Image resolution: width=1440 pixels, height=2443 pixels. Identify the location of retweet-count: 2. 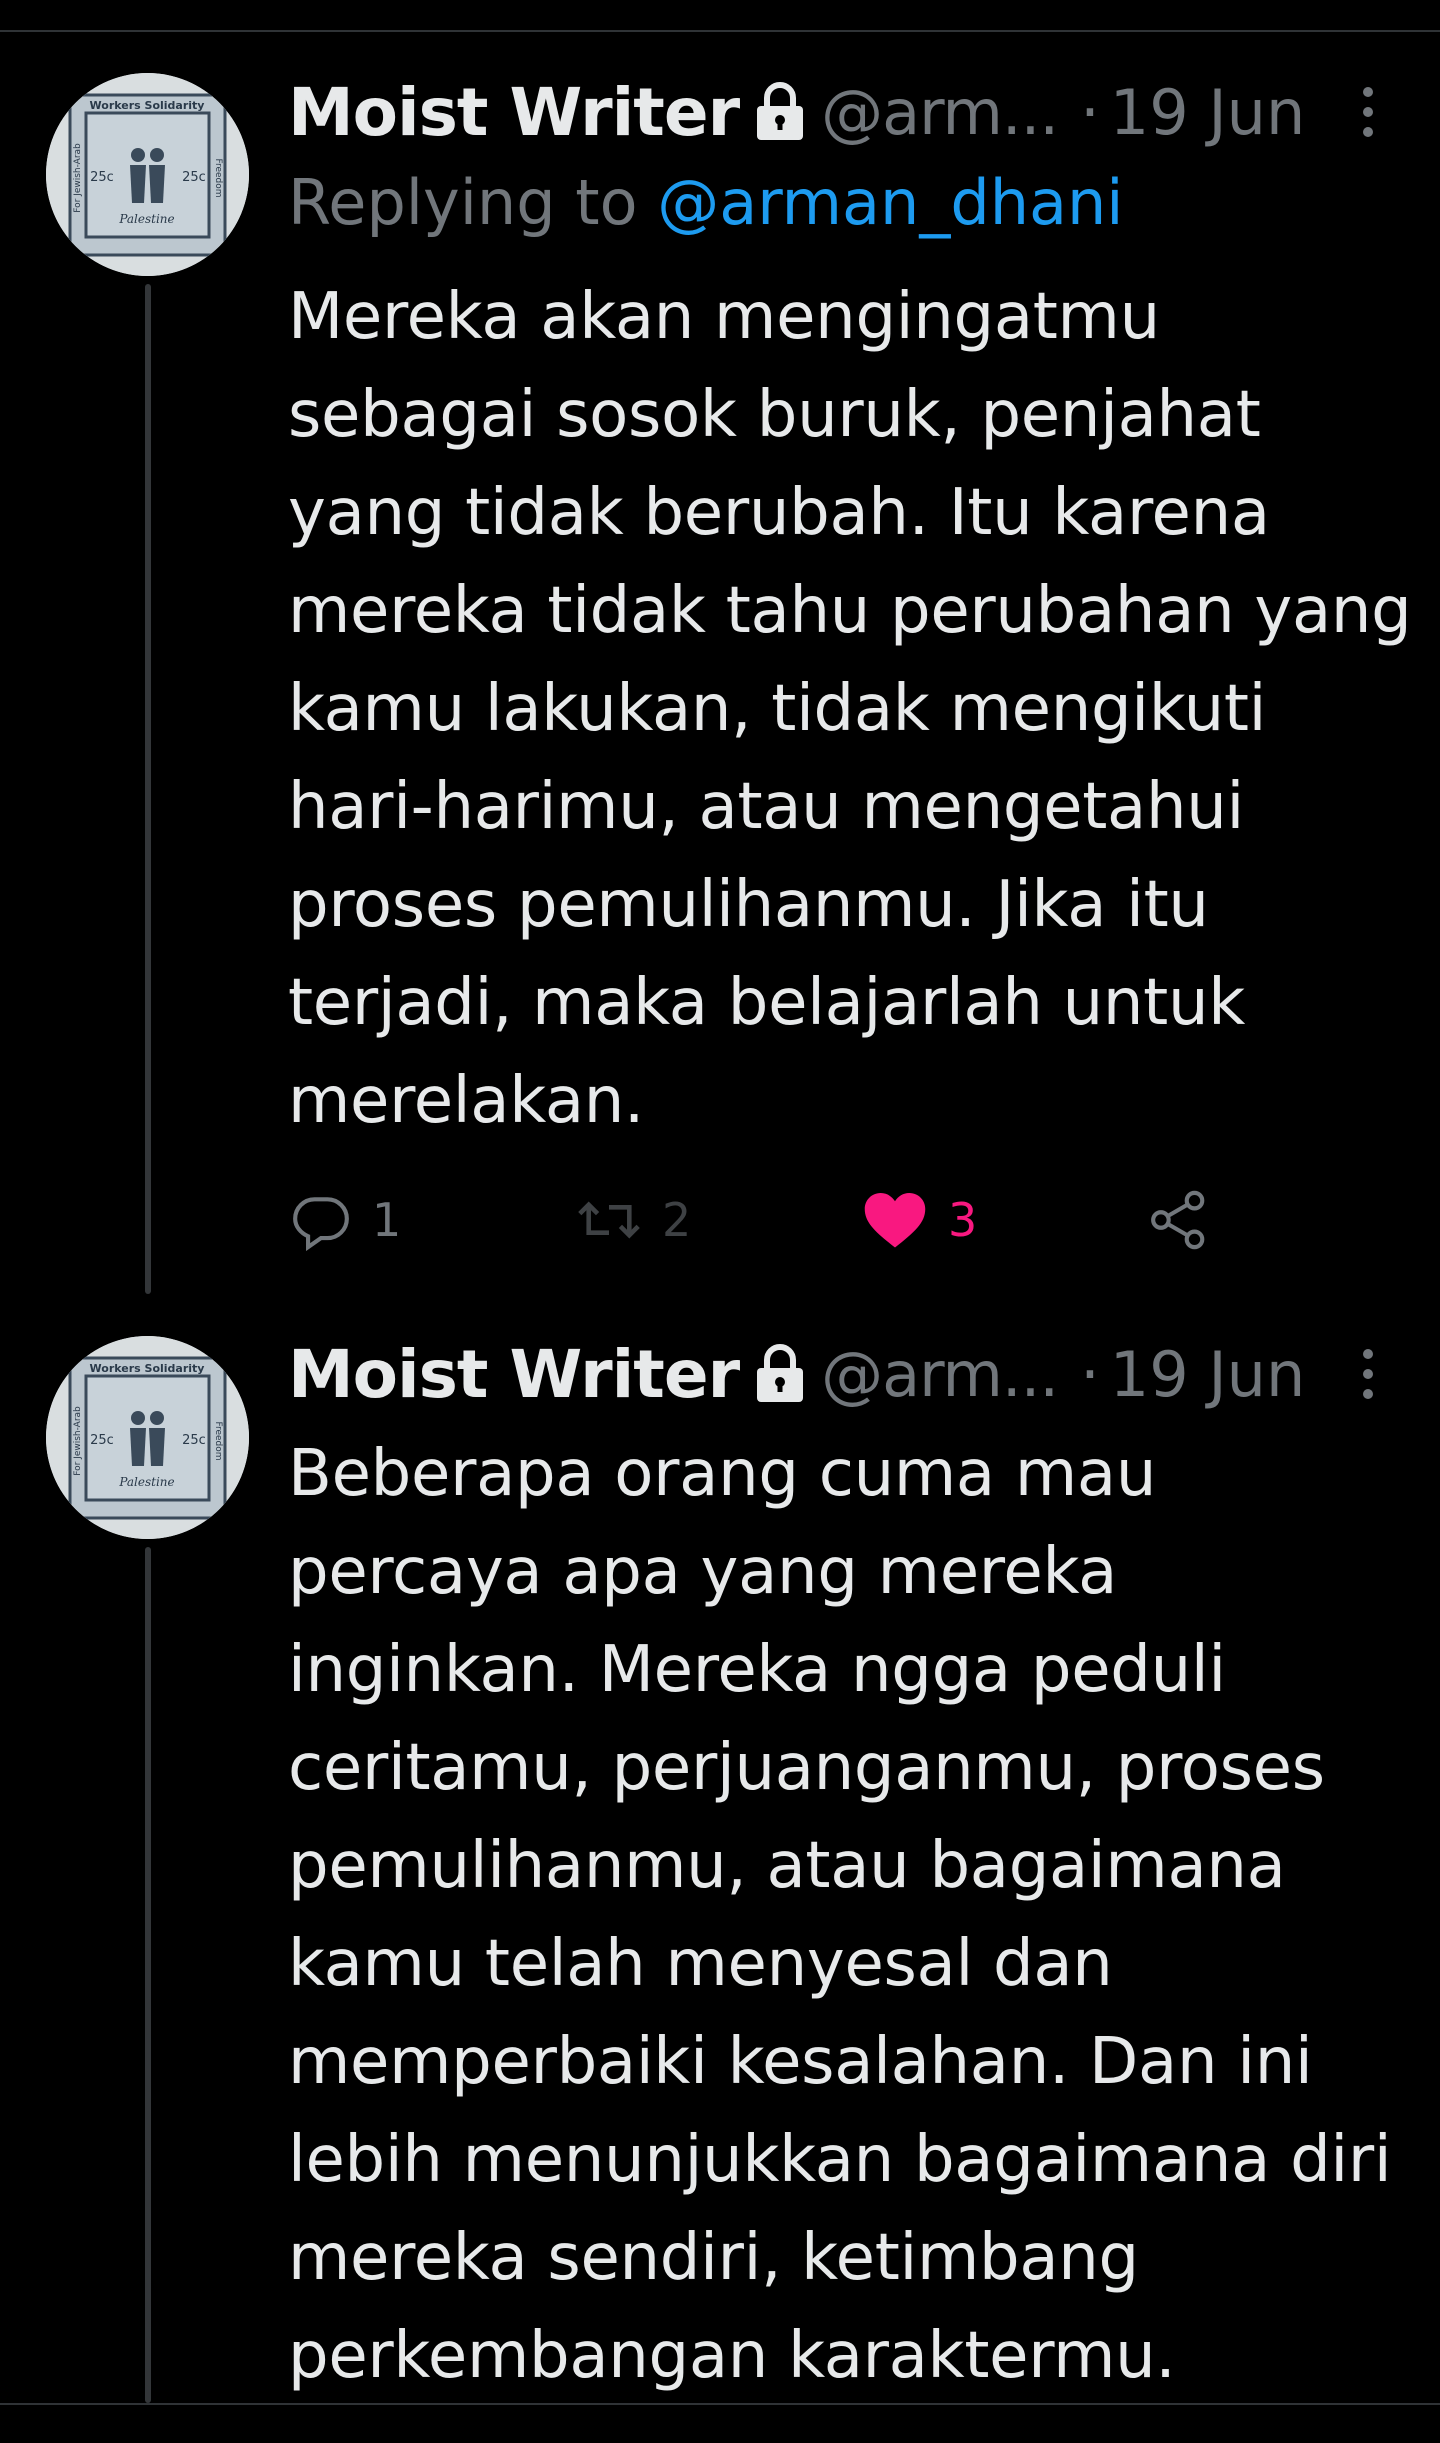
(677, 1220).